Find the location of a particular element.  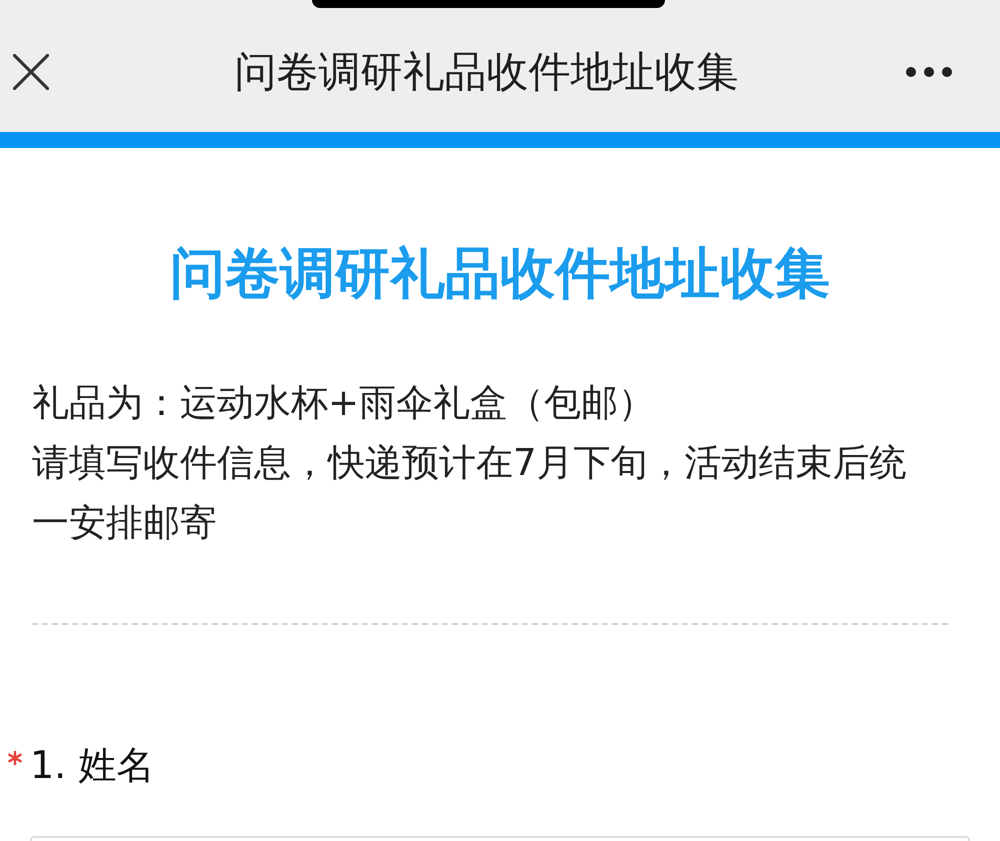

page-title: 问卷调研礼品收件地址收集 is located at coordinates (487, 72).